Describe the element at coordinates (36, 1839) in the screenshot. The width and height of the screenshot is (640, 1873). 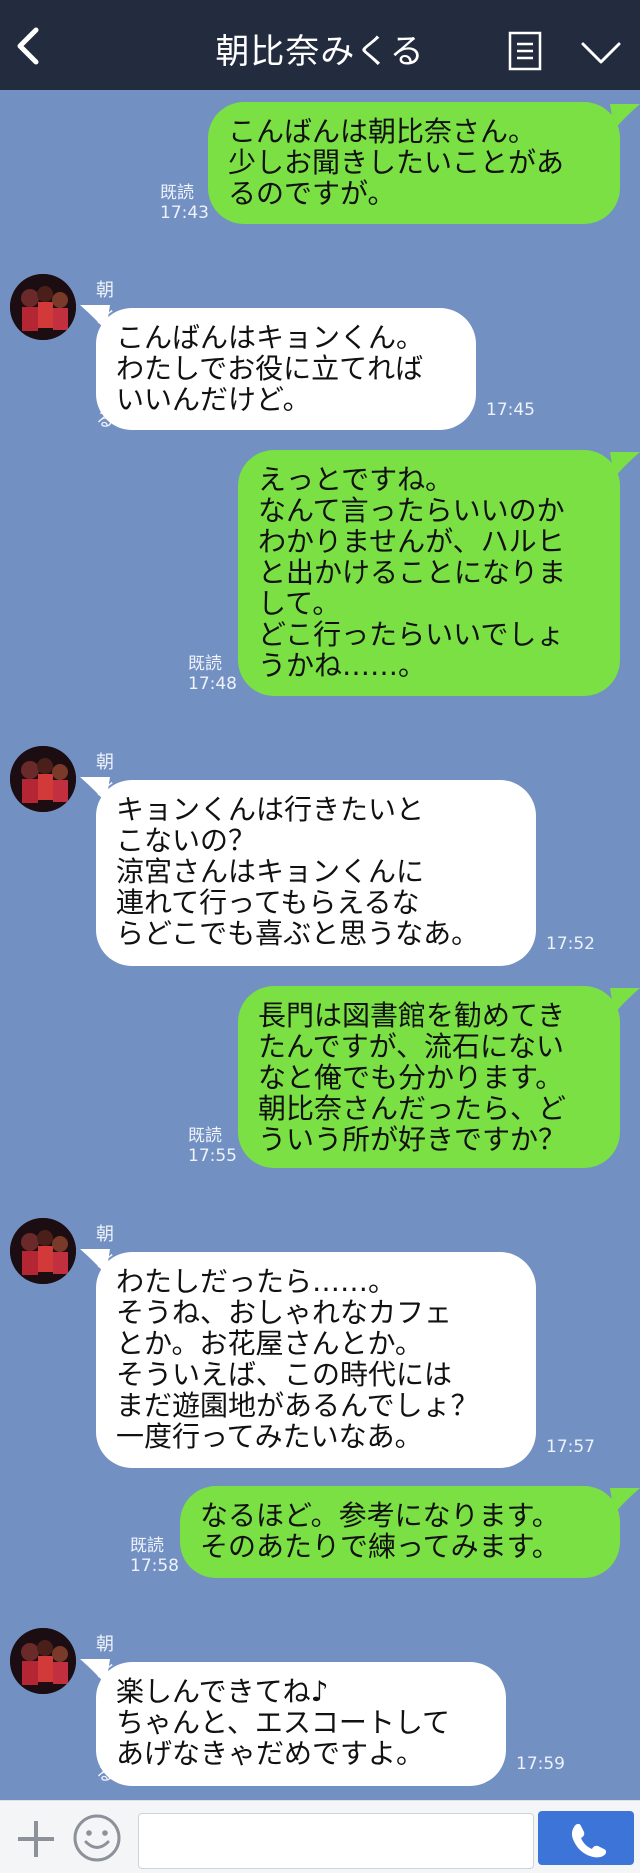
I see `plus-icon` at that location.